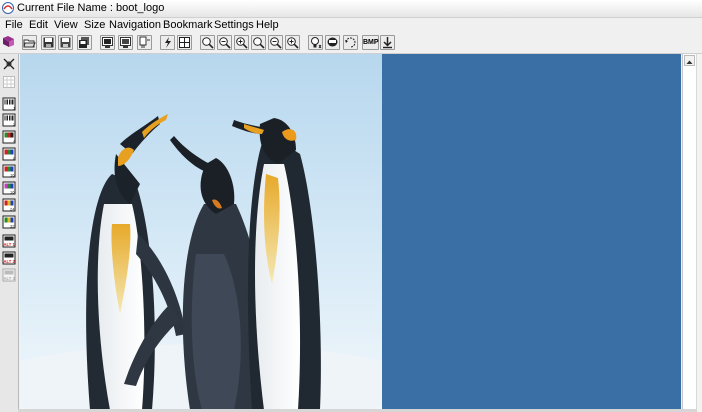 The height and width of the screenshot is (412, 702). I want to click on vertical-scrollbar, so click(689, 232).